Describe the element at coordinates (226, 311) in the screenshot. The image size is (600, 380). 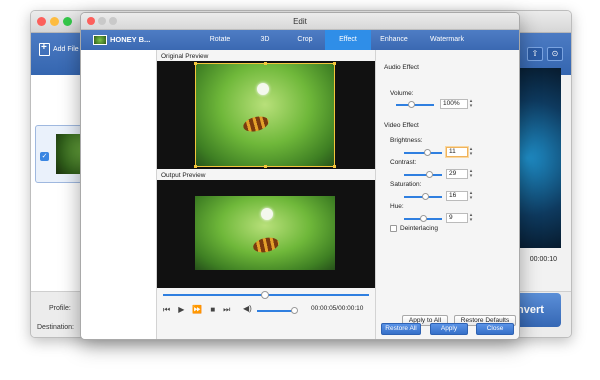
I see `next-icon: ⏭` at that location.